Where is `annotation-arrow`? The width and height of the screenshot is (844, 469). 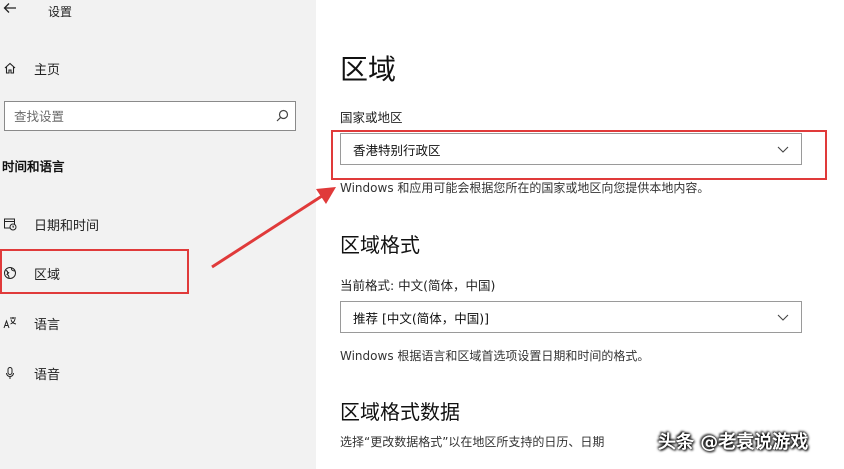 annotation-arrow is located at coordinates (273, 228).